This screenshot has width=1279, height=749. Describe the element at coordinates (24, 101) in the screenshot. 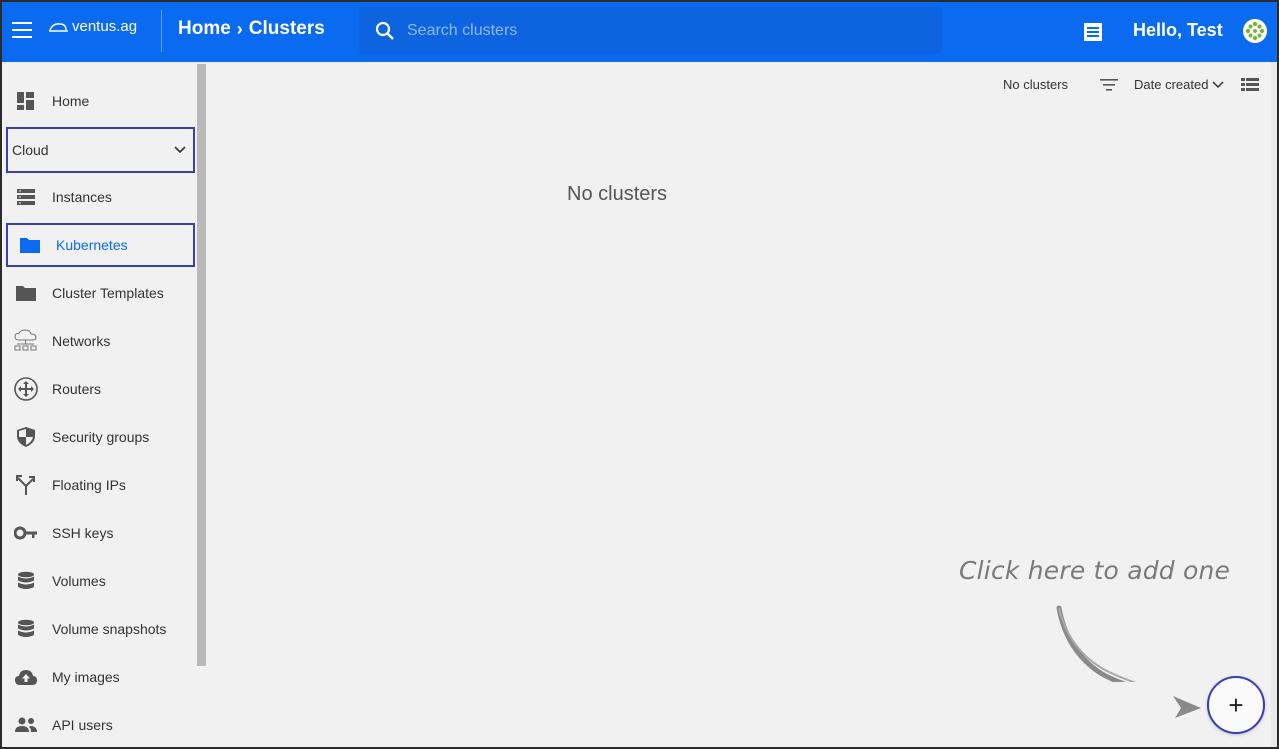

I see `dashboard-icon` at that location.